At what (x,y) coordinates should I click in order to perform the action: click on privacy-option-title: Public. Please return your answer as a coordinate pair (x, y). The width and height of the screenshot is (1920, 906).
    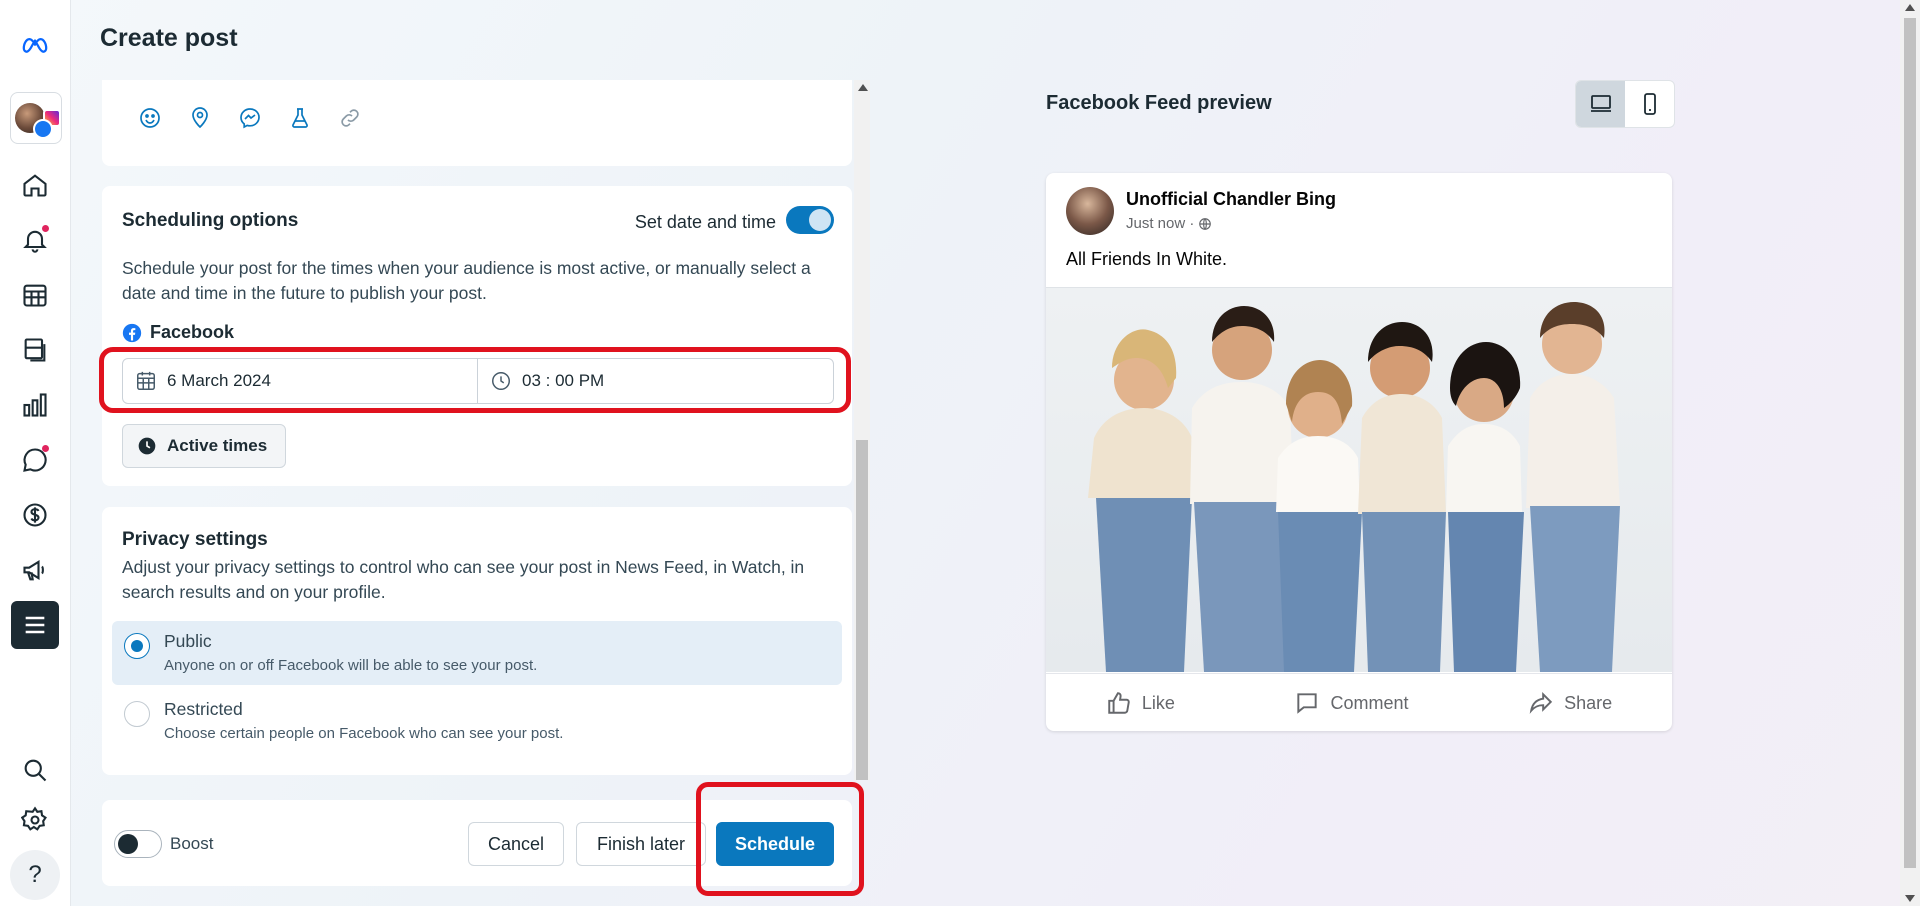
    Looking at the image, I should click on (188, 641).